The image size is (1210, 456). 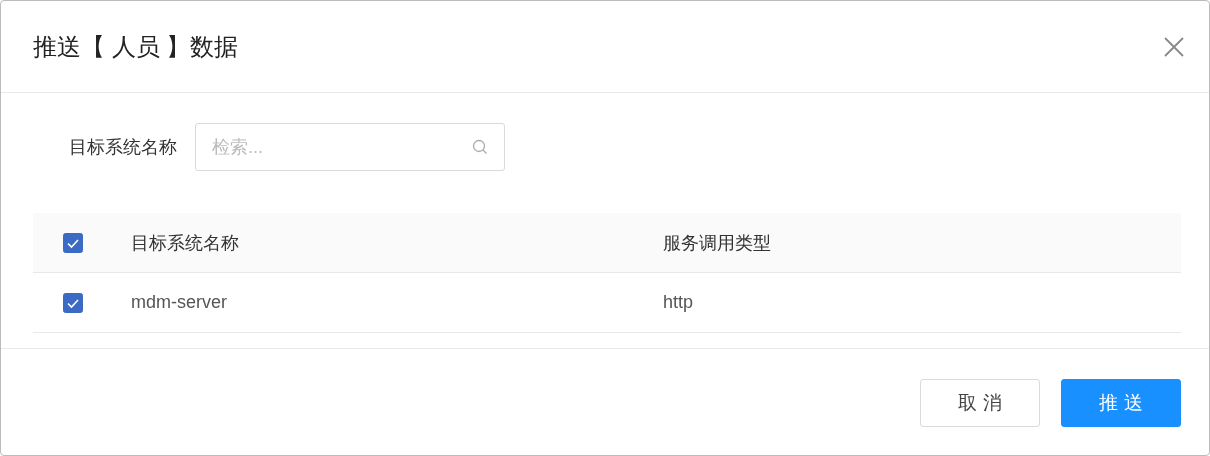 What do you see at coordinates (136, 46) in the screenshot?
I see `dialog-title: 推送【 人员 】数据` at bounding box center [136, 46].